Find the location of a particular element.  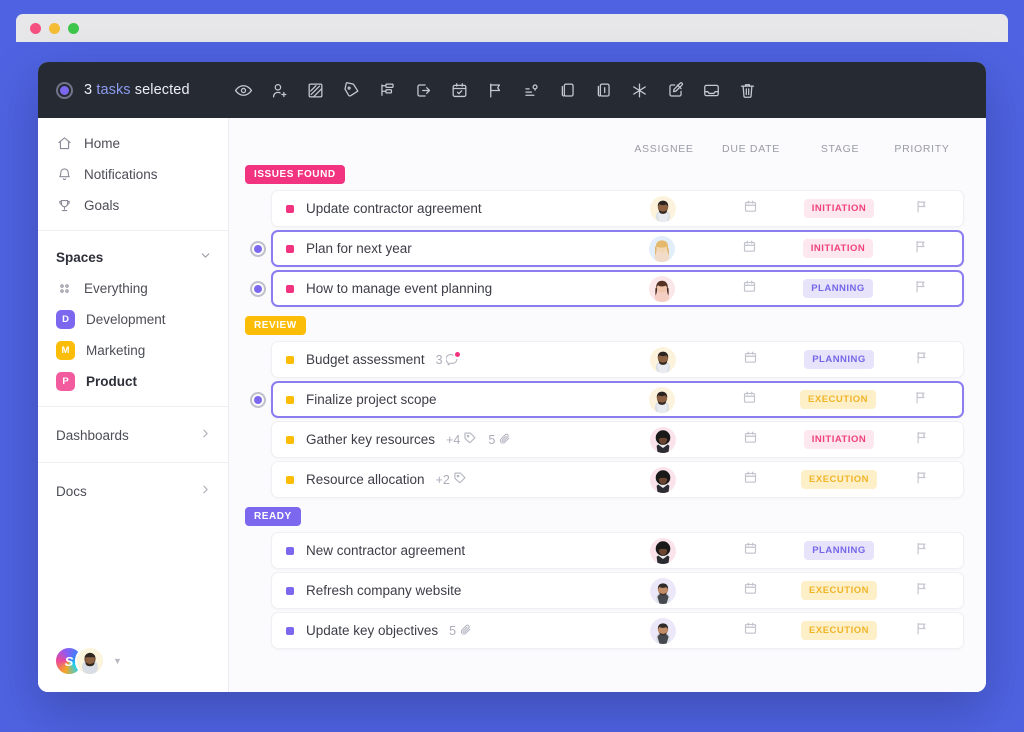

task-row: Resource allocation +2 EXECUTION is located at coordinates (617, 479).